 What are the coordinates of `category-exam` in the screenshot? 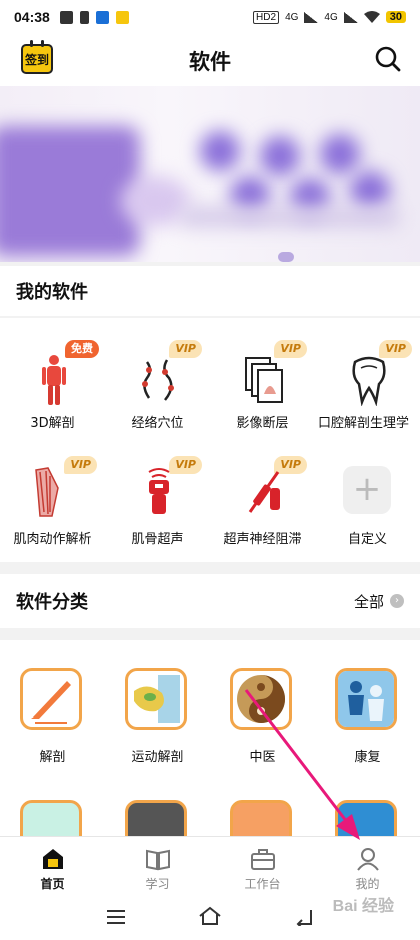 It's located at (262, 818).